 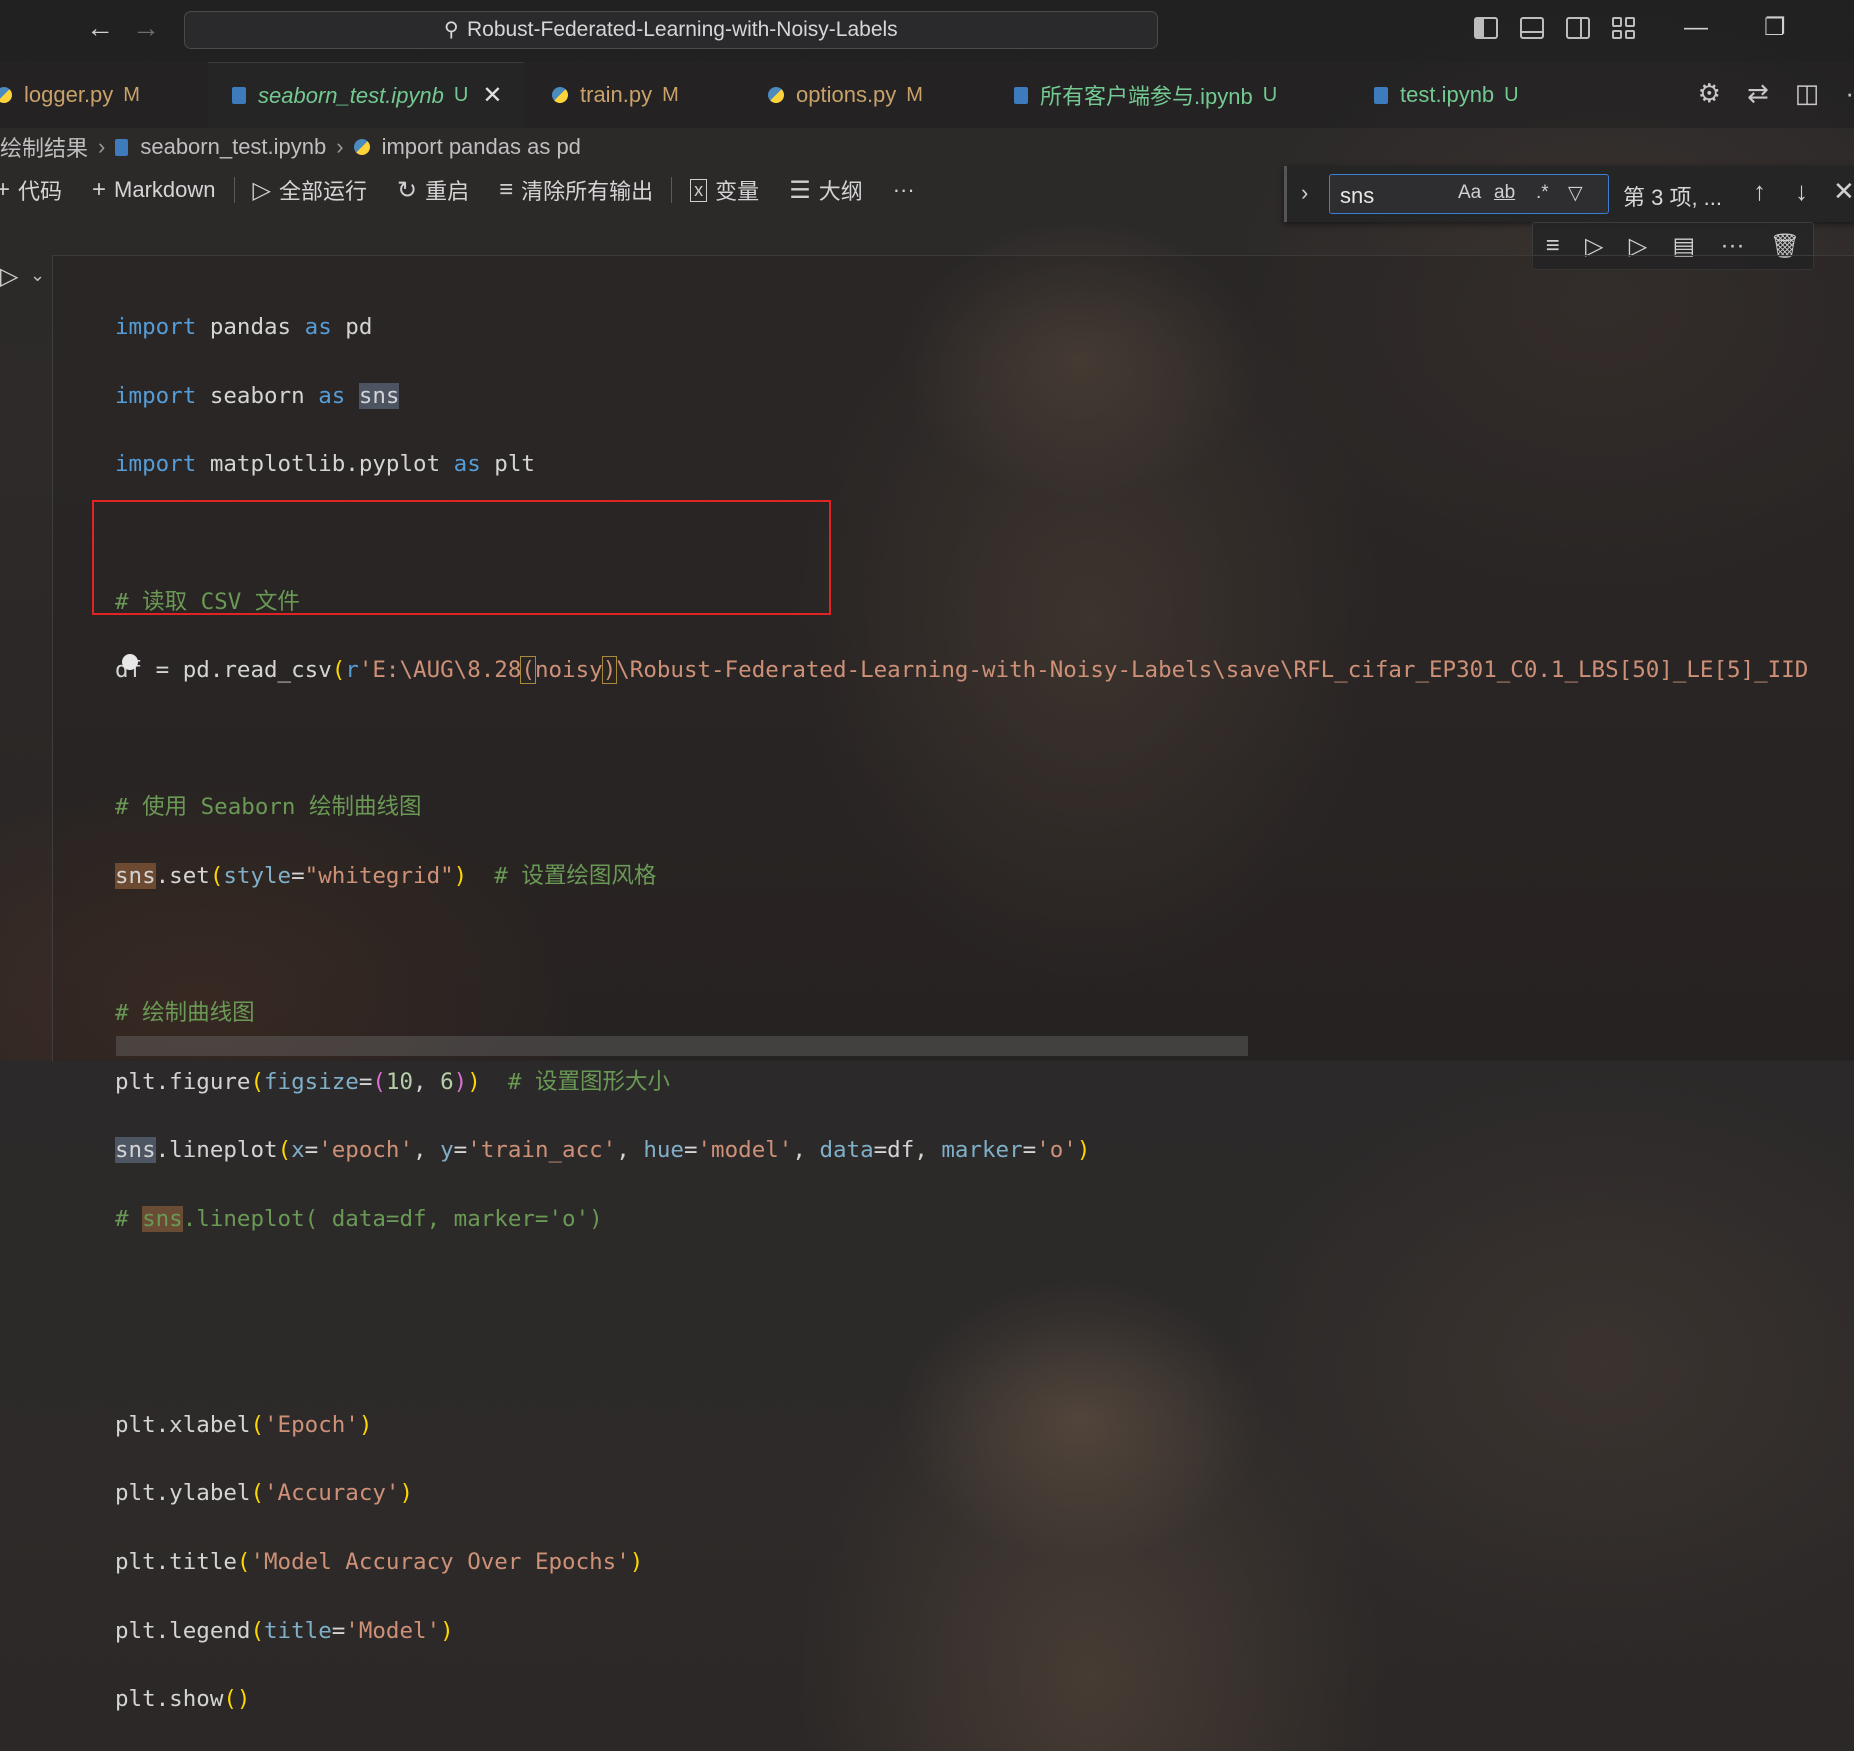 I want to click on code-token: (), so click(x=237, y=1699).